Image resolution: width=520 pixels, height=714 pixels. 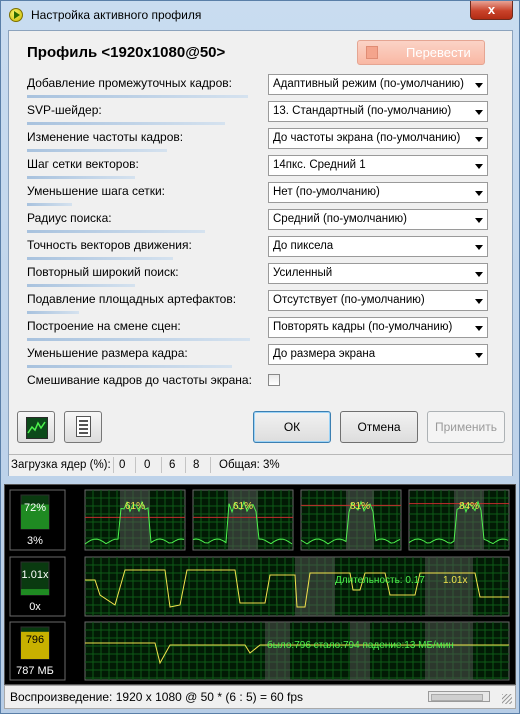 I want to click on core-peak-label: 84%, so click(x=469, y=506).